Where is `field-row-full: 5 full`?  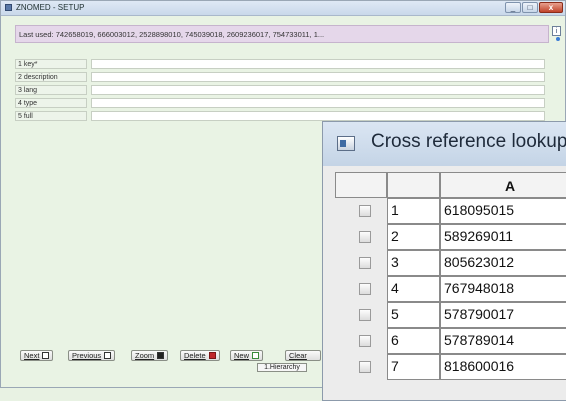
field-row-full: 5 full is located at coordinates (280, 116).